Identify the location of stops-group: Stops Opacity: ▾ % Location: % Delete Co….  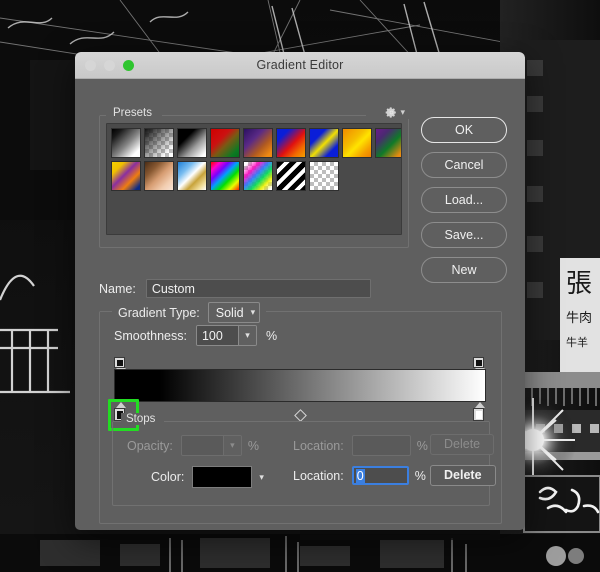
(304, 459).